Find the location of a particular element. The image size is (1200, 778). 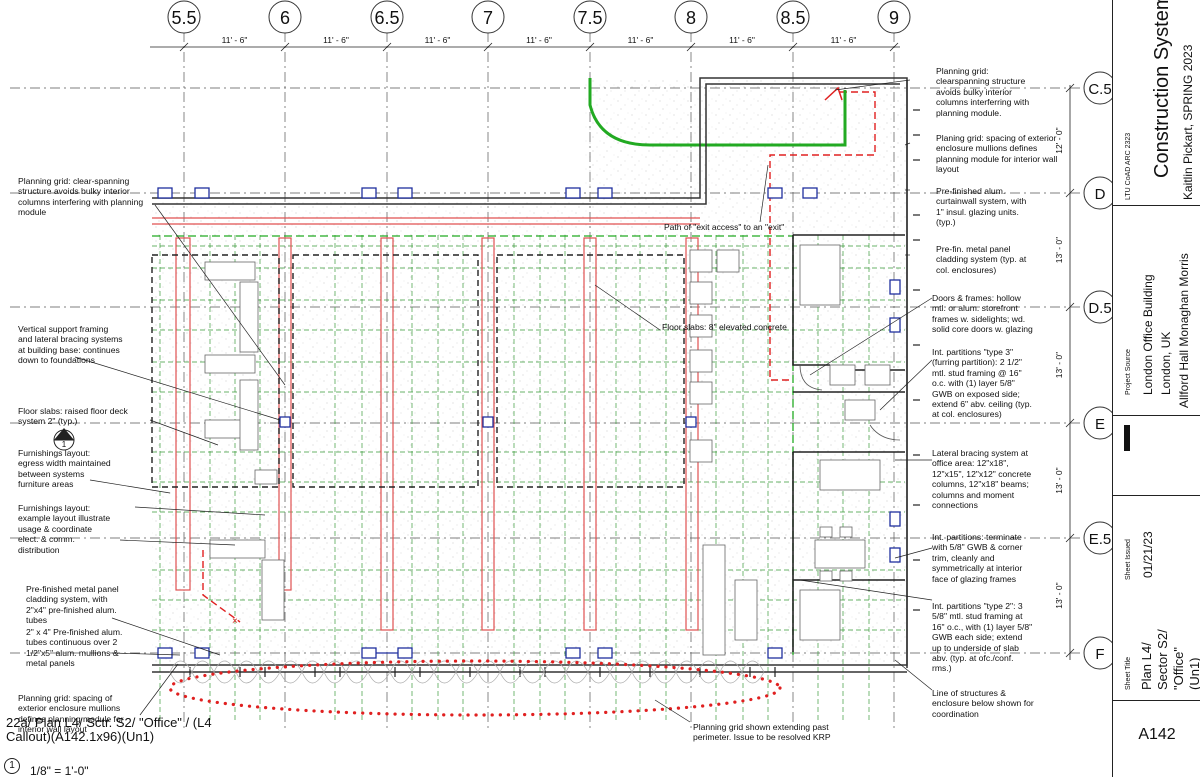

row-dimension-labels: 12' - 0"13' - 0"13' - 0"13' - 0"13' - 0" is located at coordinates (1059, 367).